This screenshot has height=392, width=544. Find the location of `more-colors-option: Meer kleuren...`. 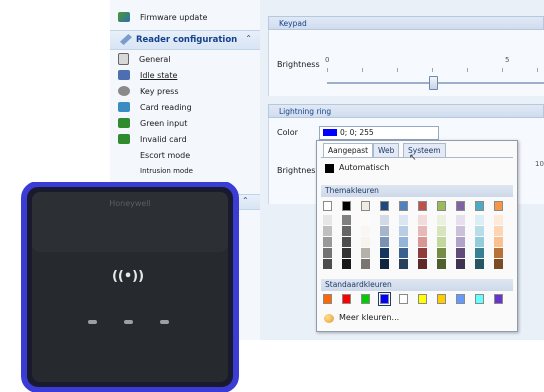

more-colors-option: Meer kleuren... is located at coordinates (417, 319).